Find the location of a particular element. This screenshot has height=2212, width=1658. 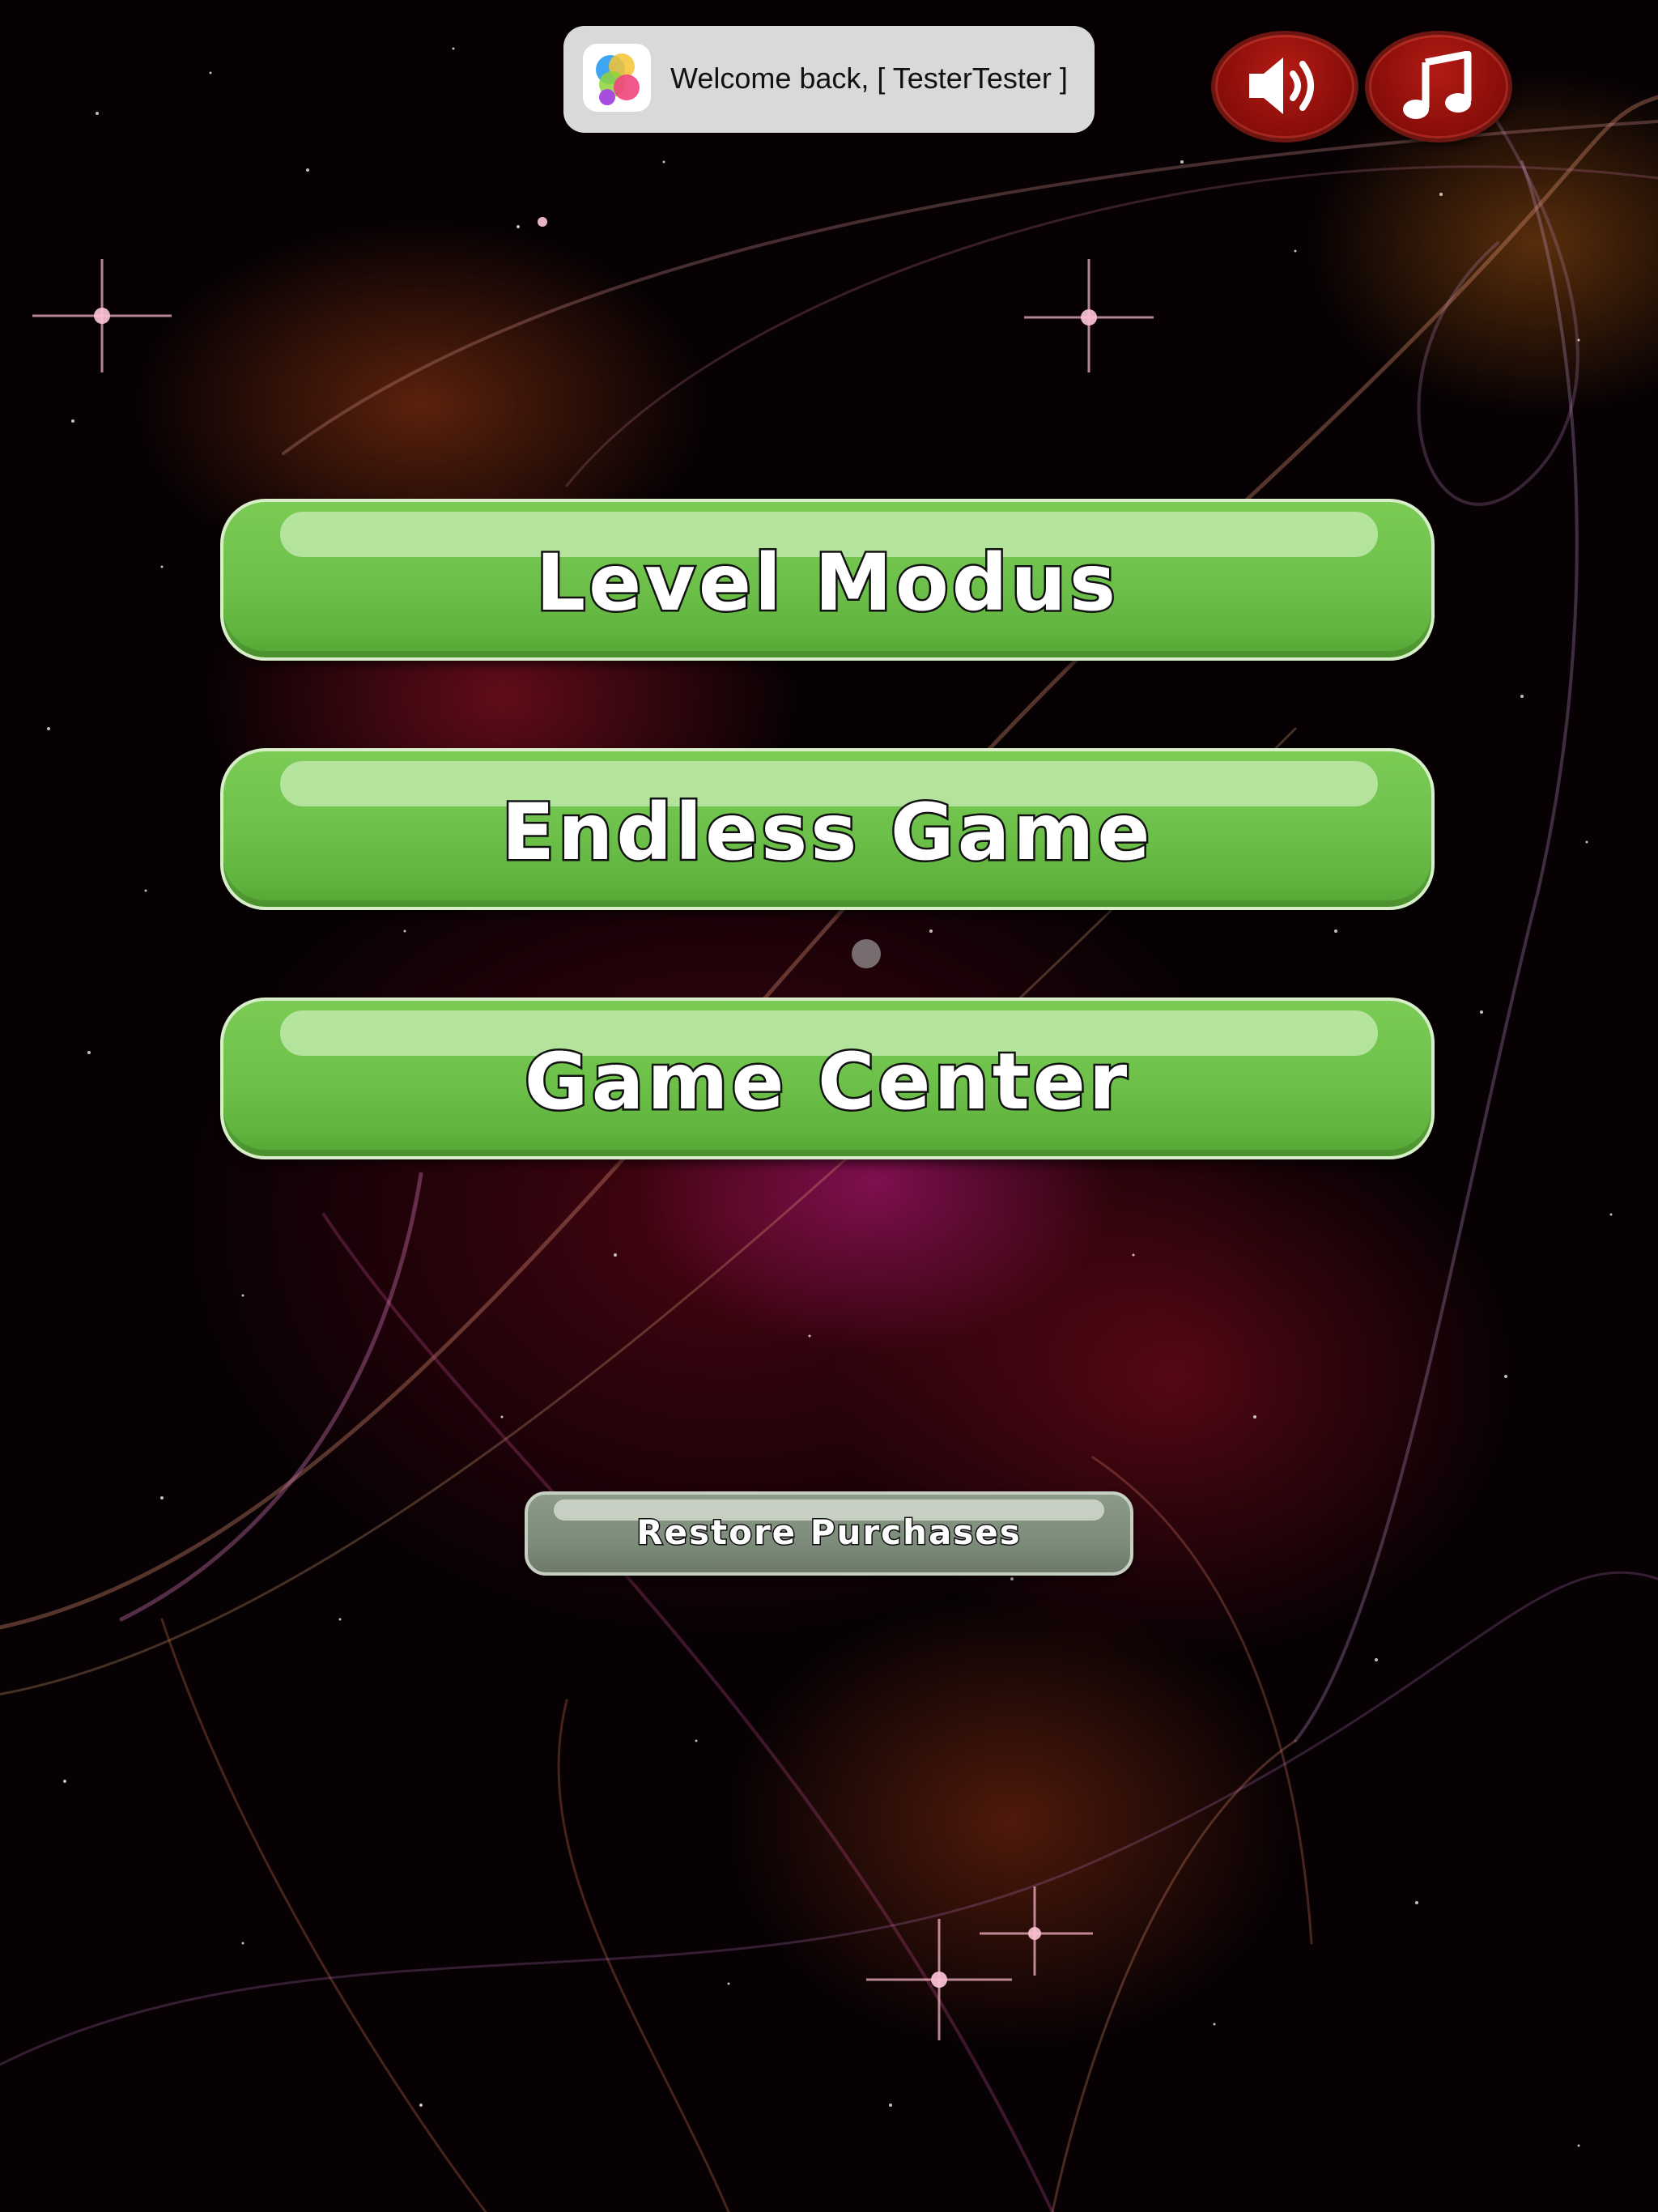

game-center-icon is located at coordinates (617, 78).